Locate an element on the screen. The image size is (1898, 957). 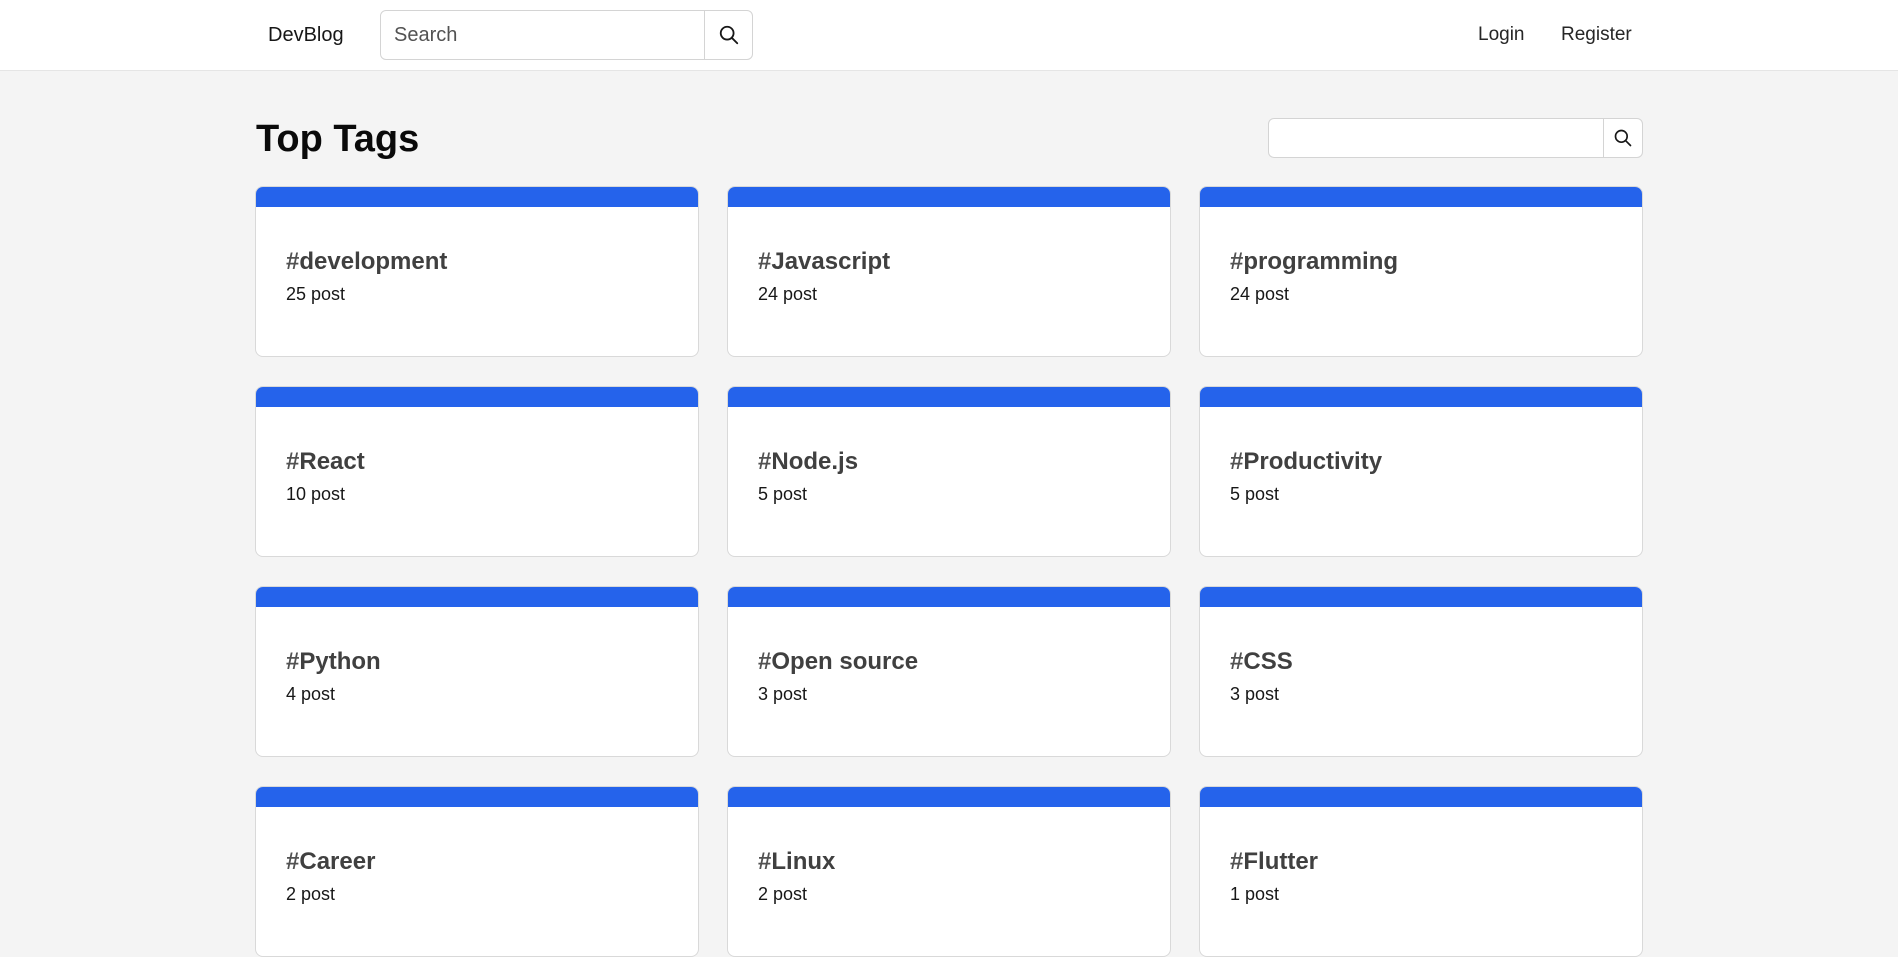
tag-name: #Javascript is located at coordinates (824, 261).